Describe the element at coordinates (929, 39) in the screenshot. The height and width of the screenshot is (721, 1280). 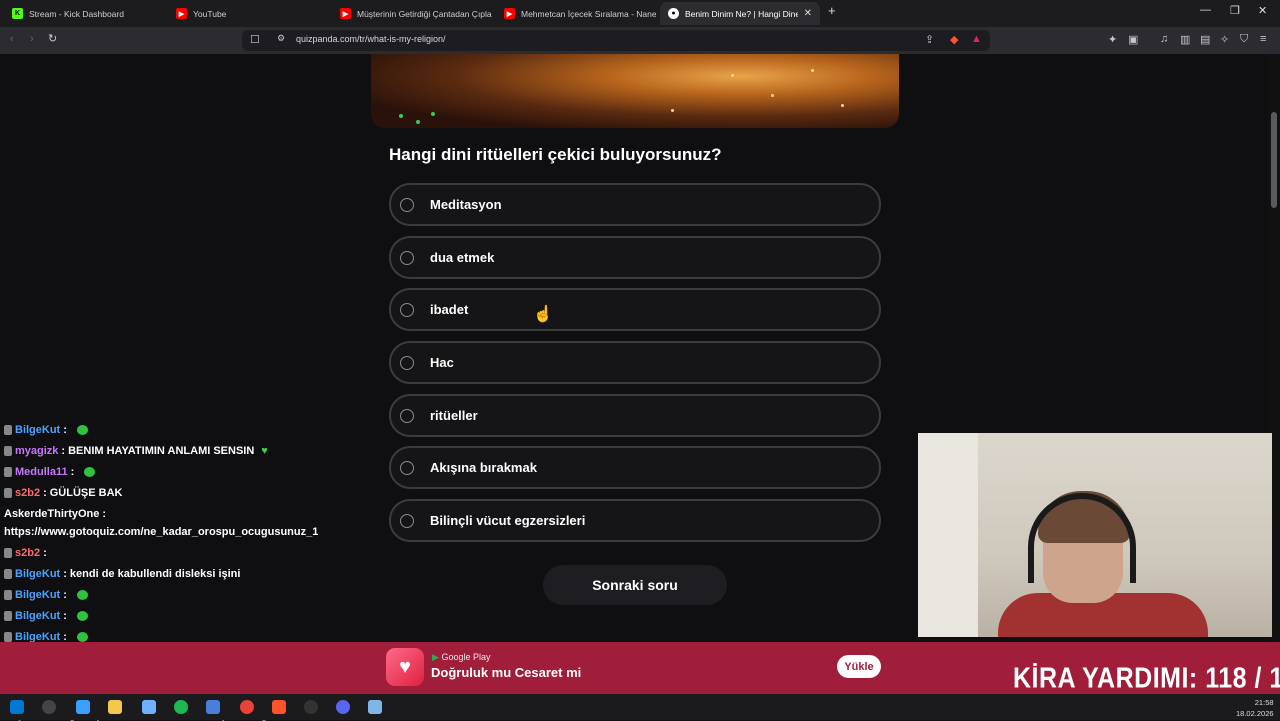
I see `share-icon: ⇪` at that location.